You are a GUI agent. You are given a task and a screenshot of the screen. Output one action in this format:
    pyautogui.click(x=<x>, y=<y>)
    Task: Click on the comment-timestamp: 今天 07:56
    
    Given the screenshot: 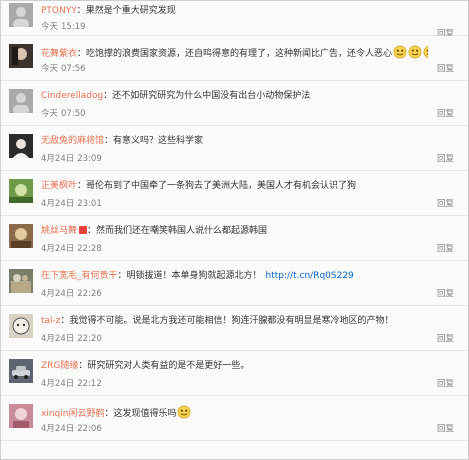 What is the action you would take?
    pyautogui.click(x=63, y=69)
    